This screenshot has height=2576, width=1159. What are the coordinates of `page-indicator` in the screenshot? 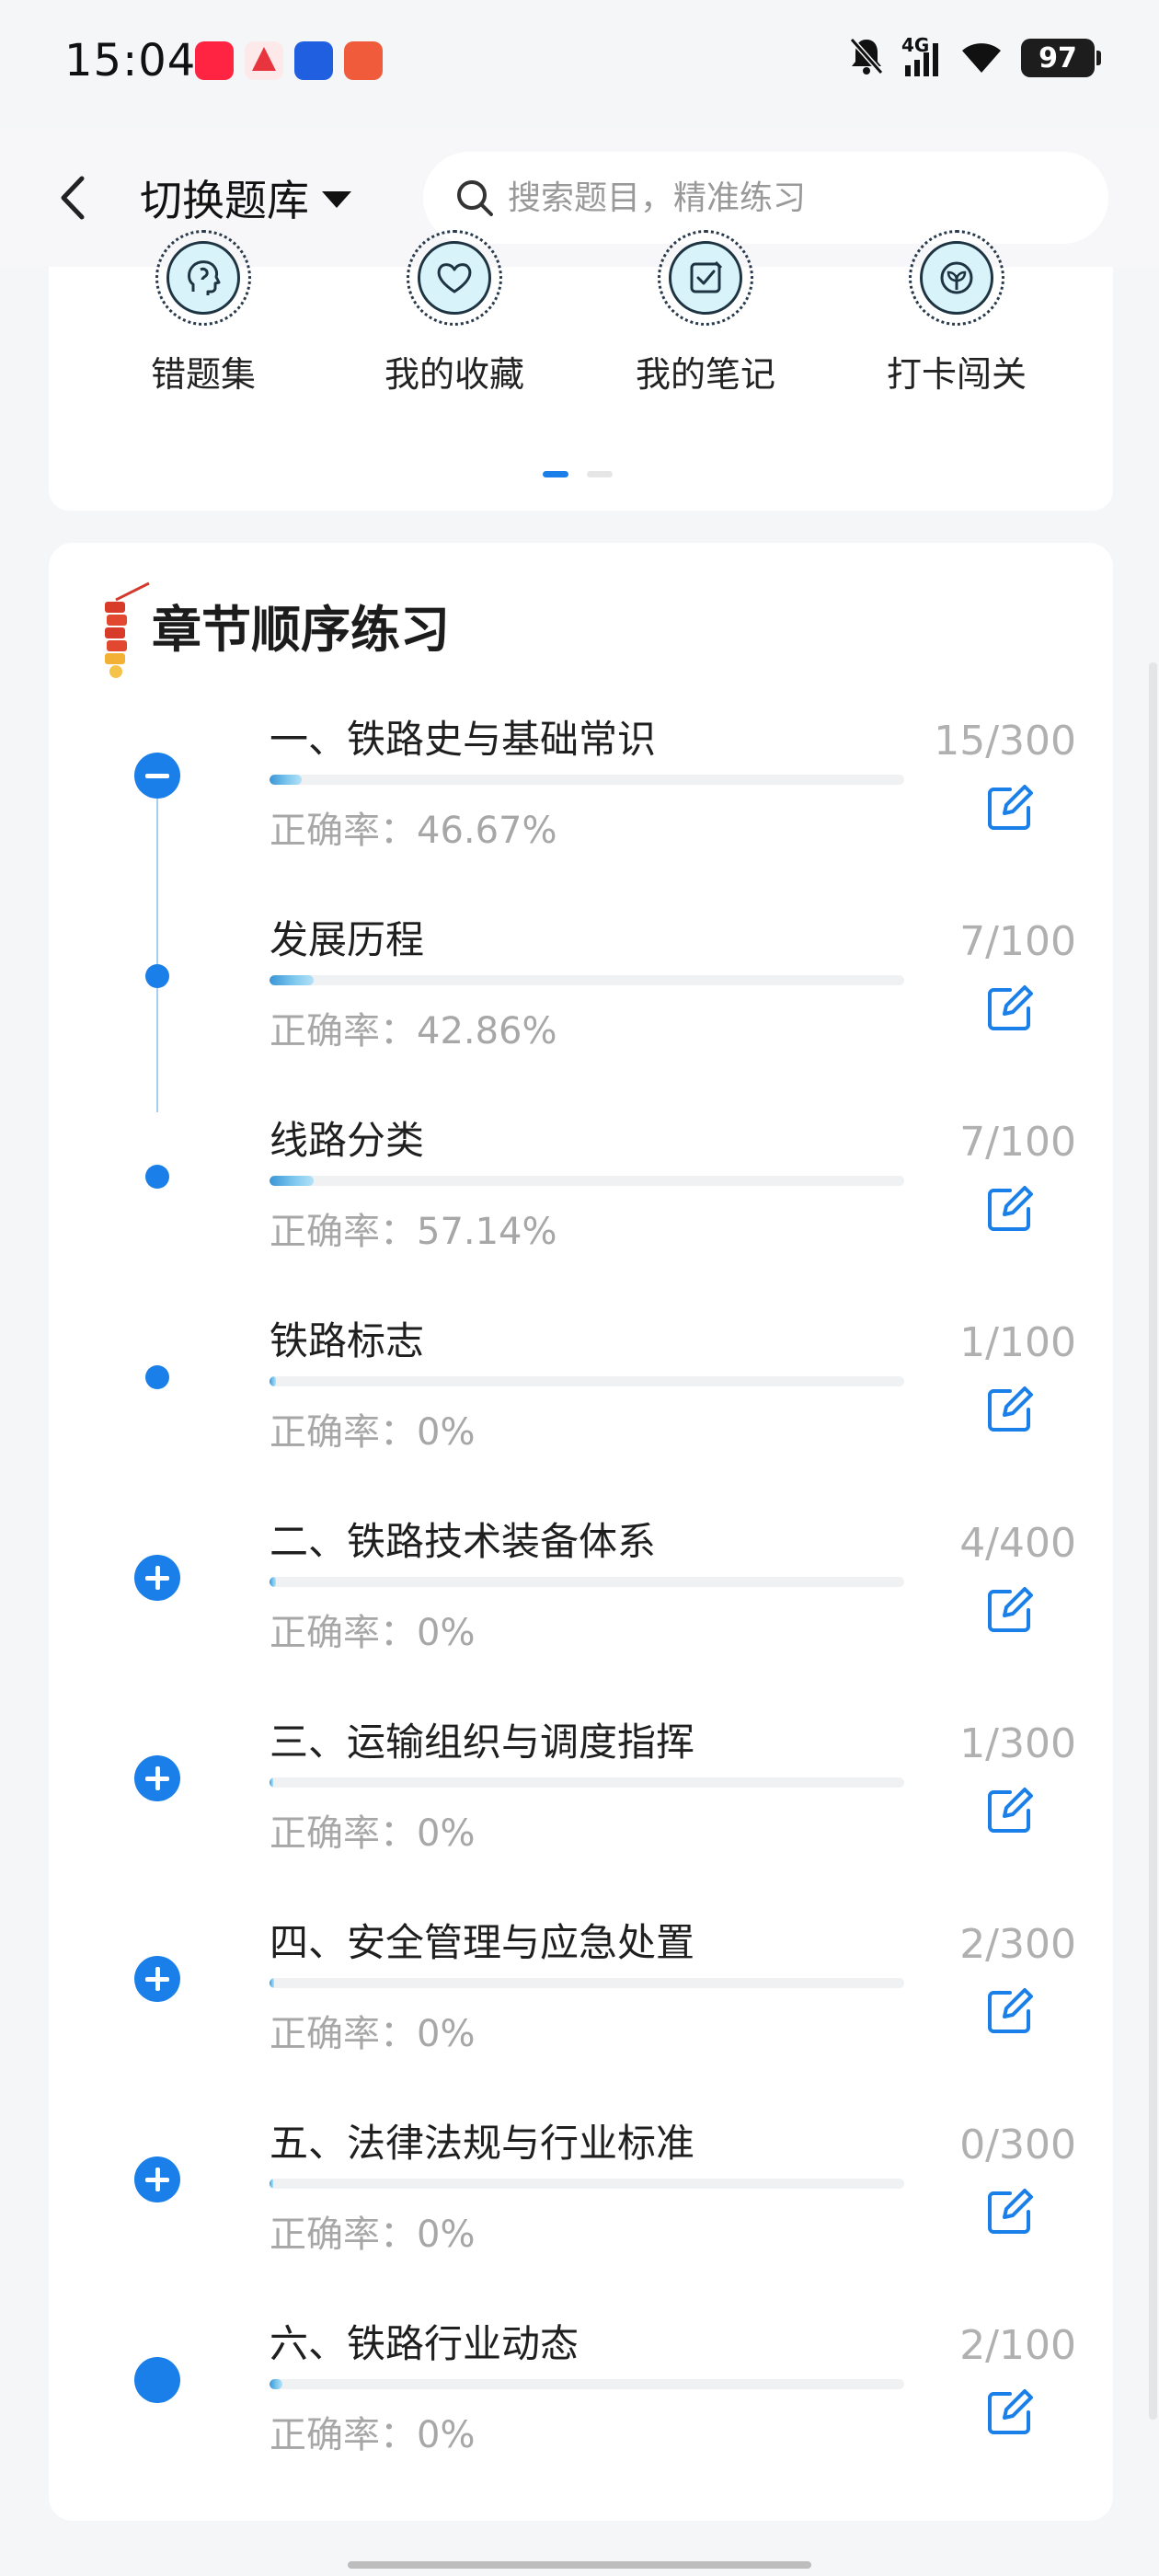 It's located at (578, 474).